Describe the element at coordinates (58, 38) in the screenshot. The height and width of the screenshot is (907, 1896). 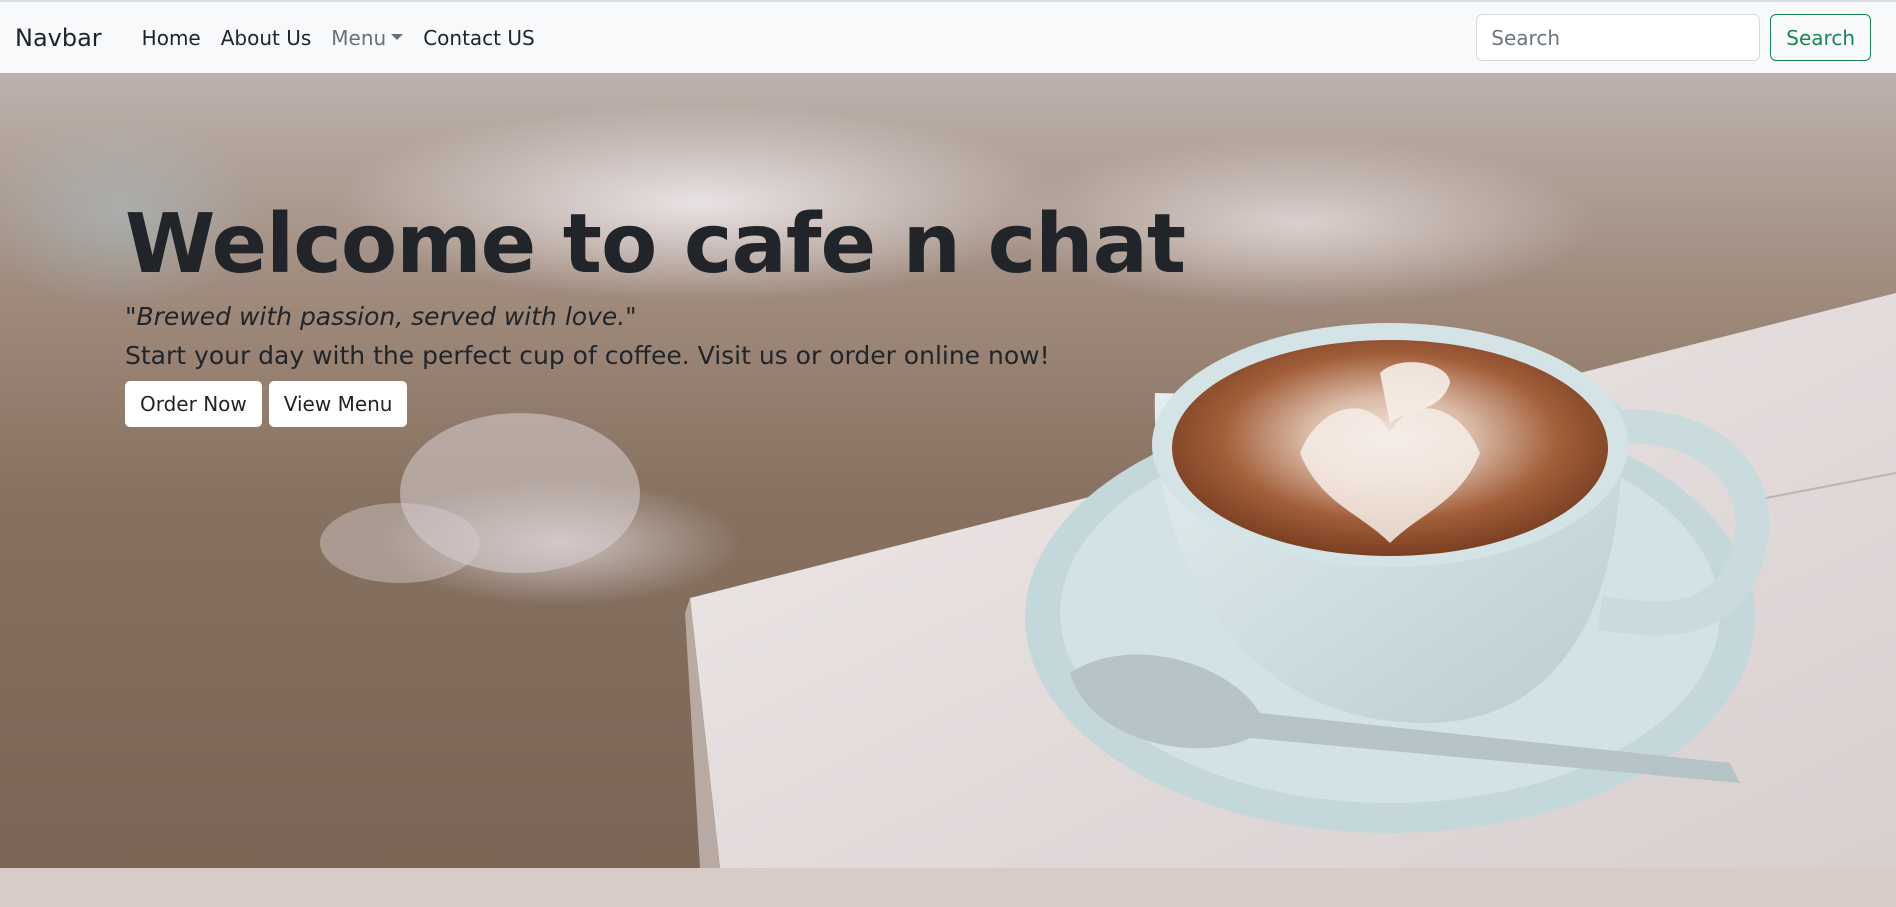
I see `navbar-brand: Navbar` at that location.